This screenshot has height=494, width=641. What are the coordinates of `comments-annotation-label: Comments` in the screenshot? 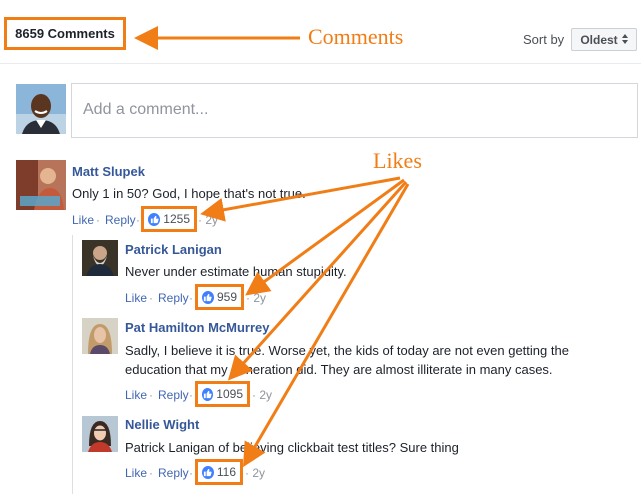 It's located at (356, 36).